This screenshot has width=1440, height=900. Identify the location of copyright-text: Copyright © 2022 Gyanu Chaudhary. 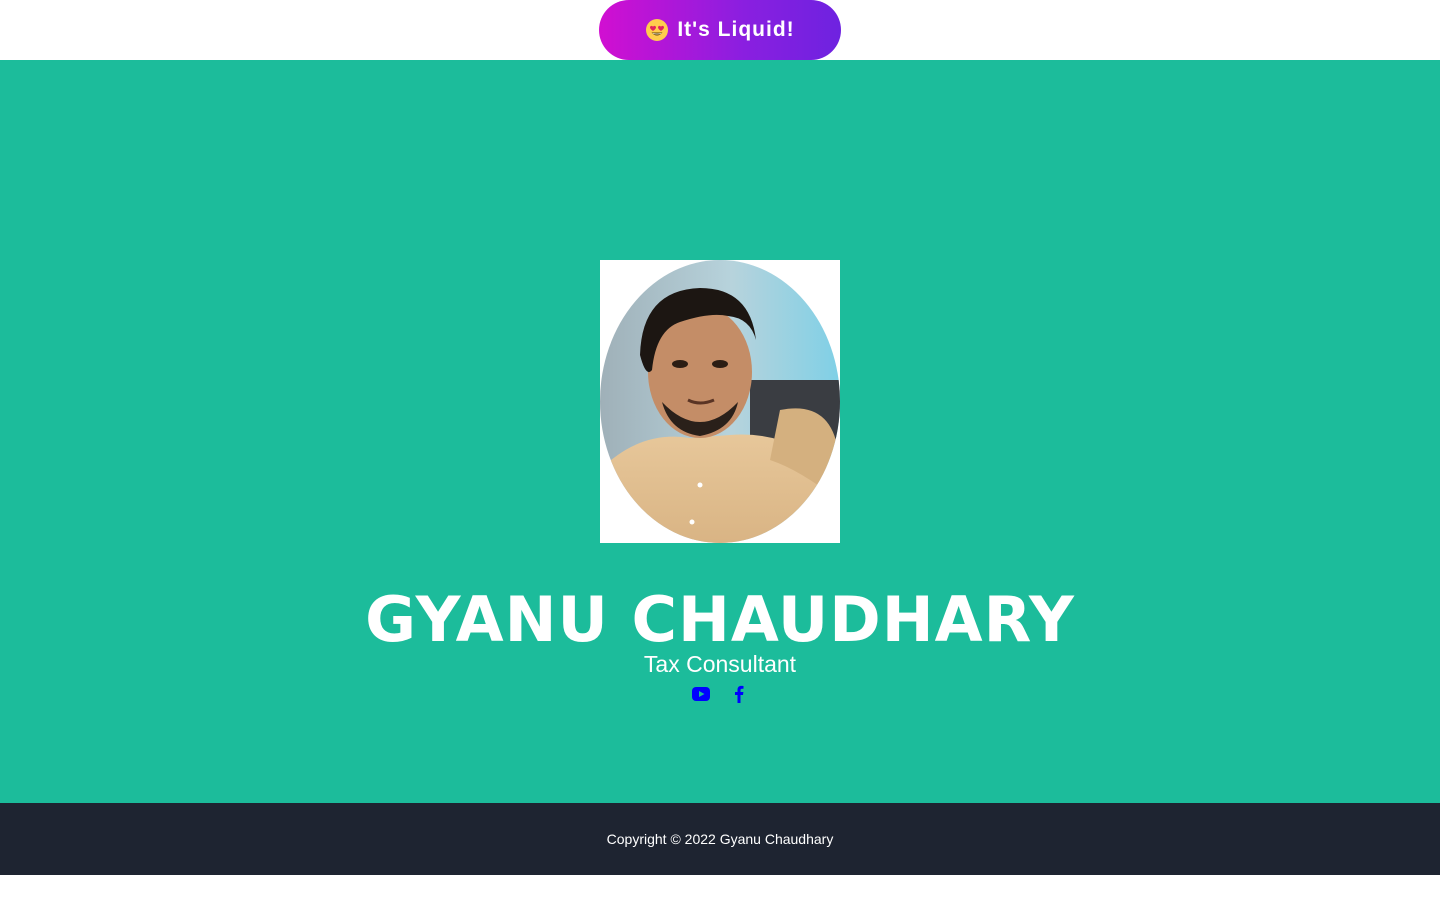
(720, 839).